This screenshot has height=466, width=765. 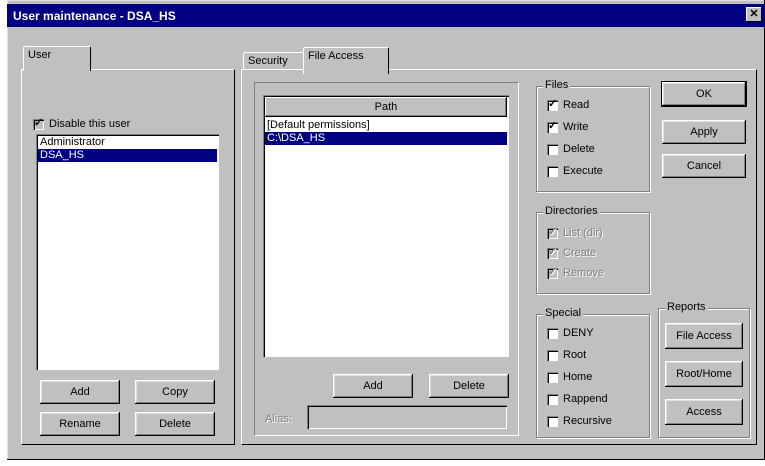 What do you see at coordinates (552, 377) in the screenshot?
I see `home-box` at bounding box center [552, 377].